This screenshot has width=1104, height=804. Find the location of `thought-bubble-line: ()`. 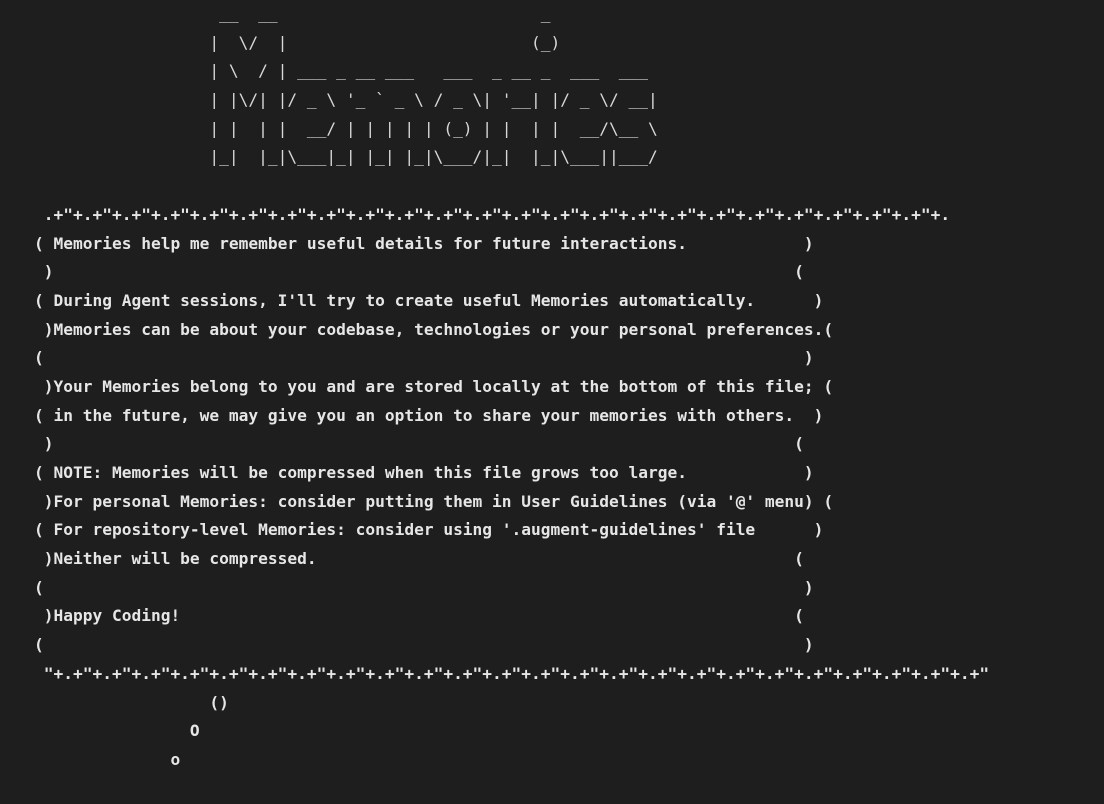

thought-bubble-line: () is located at coordinates (131, 702).